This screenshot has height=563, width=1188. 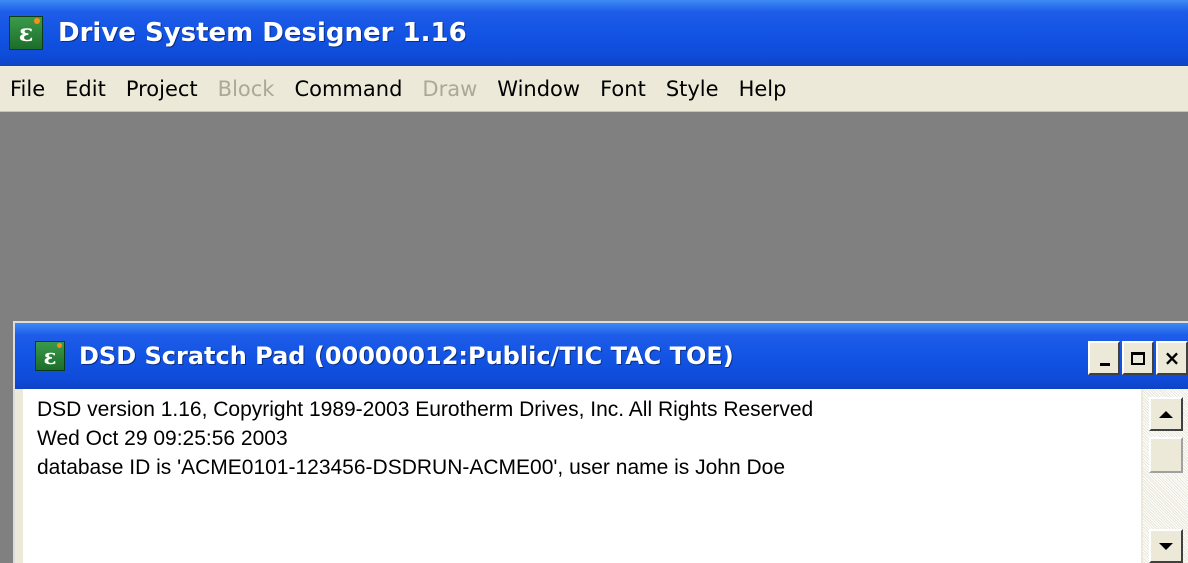 I want to click on scrollbar-thumb, so click(x=1166, y=455).